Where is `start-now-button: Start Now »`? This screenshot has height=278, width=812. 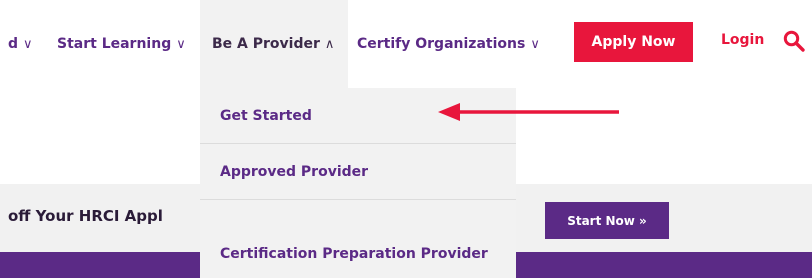
start-now-button: Start Now » is located at coordinates (607, 220).